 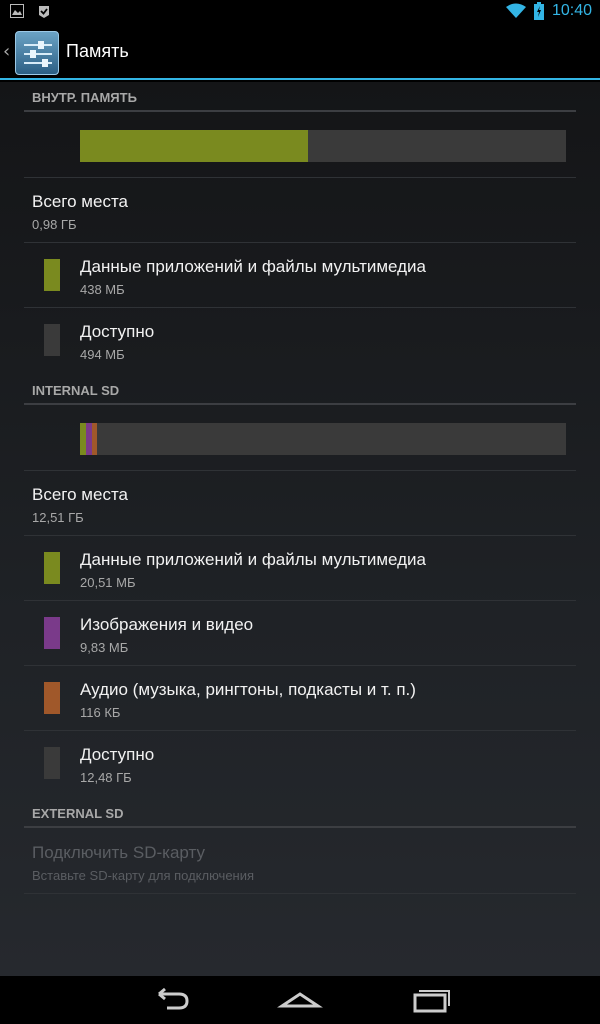 I want to click on page-title: Память, so click(x=97, y=51).